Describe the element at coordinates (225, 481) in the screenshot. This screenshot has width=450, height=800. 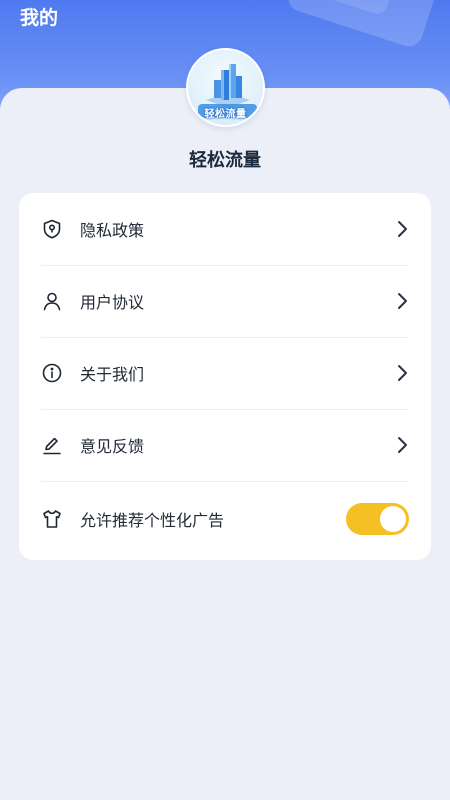
I see `divider` at that location.